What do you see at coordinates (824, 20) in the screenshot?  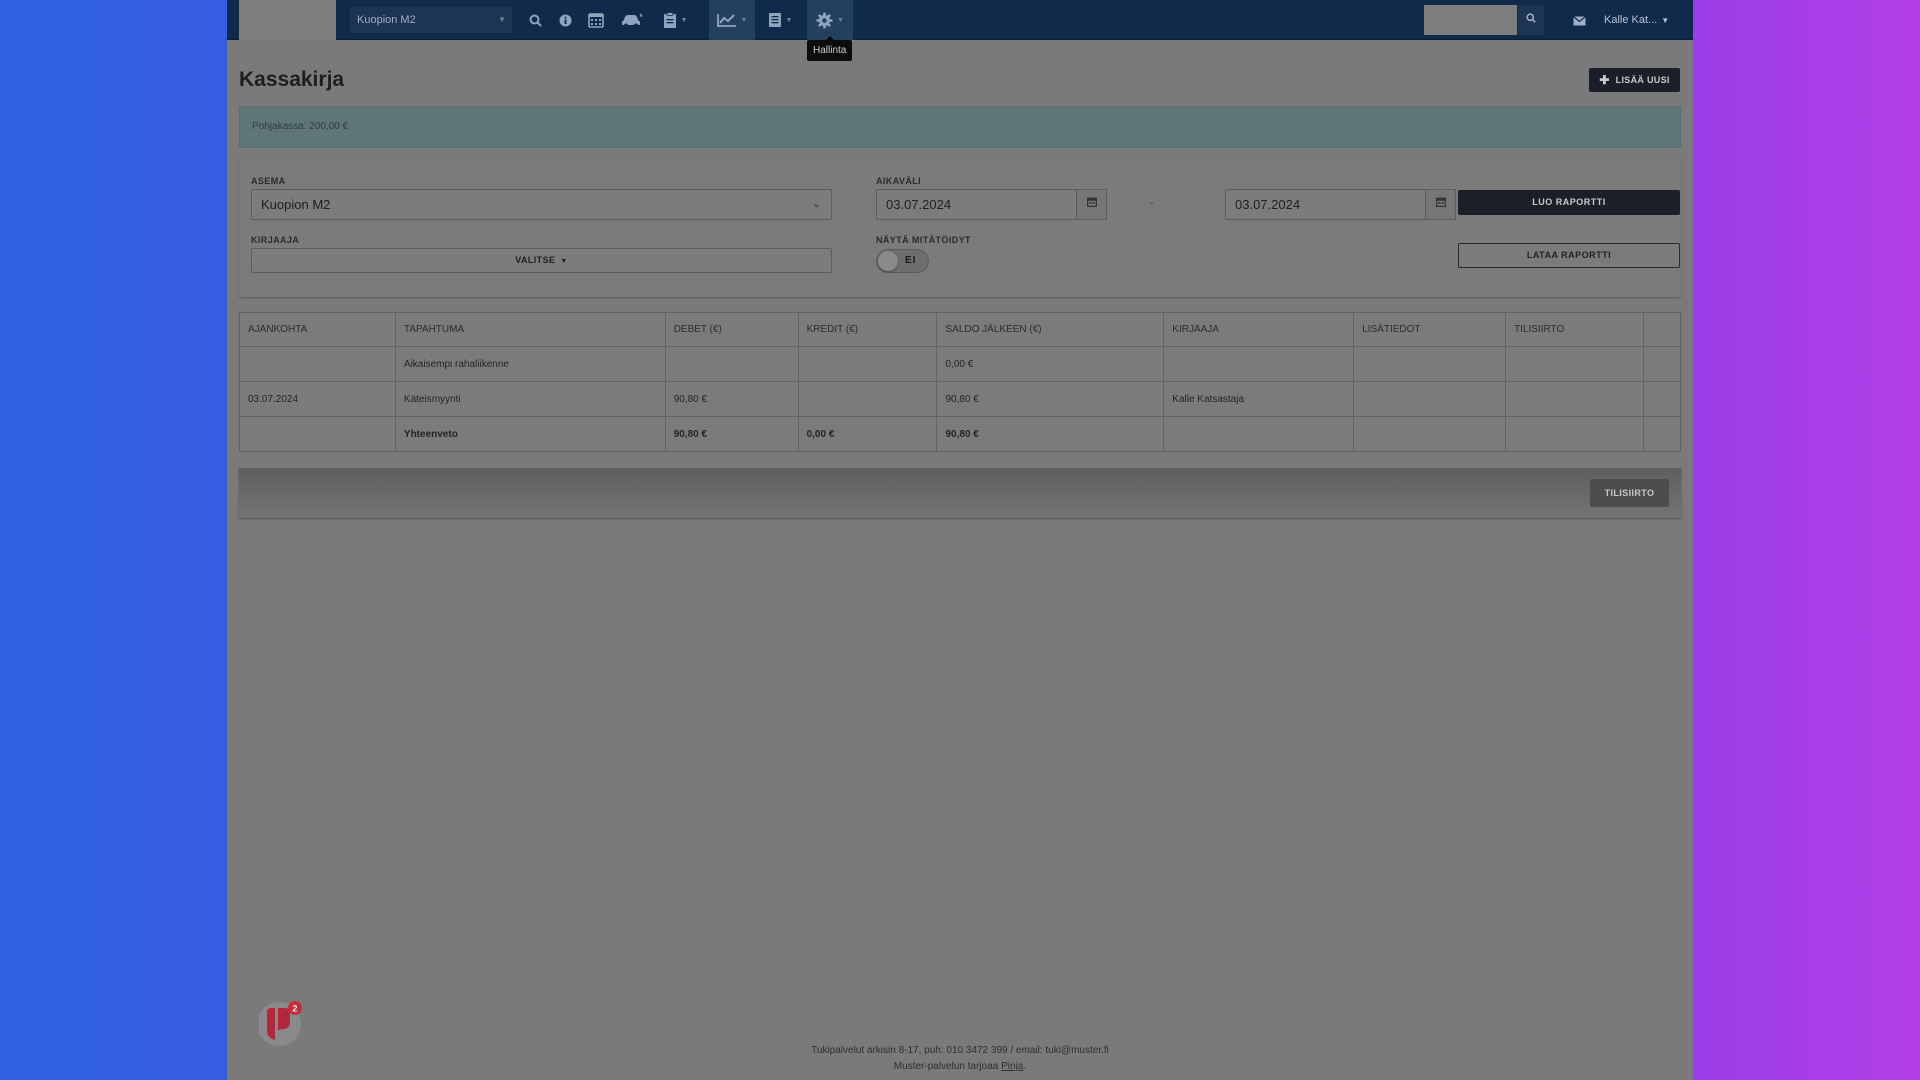 I see `gear-icon` at bounding box center [824, 20].